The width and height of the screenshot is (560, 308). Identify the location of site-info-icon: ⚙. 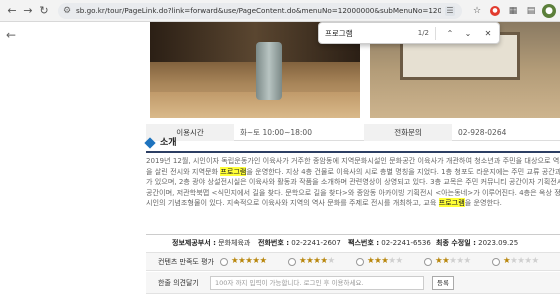
(67, 11).